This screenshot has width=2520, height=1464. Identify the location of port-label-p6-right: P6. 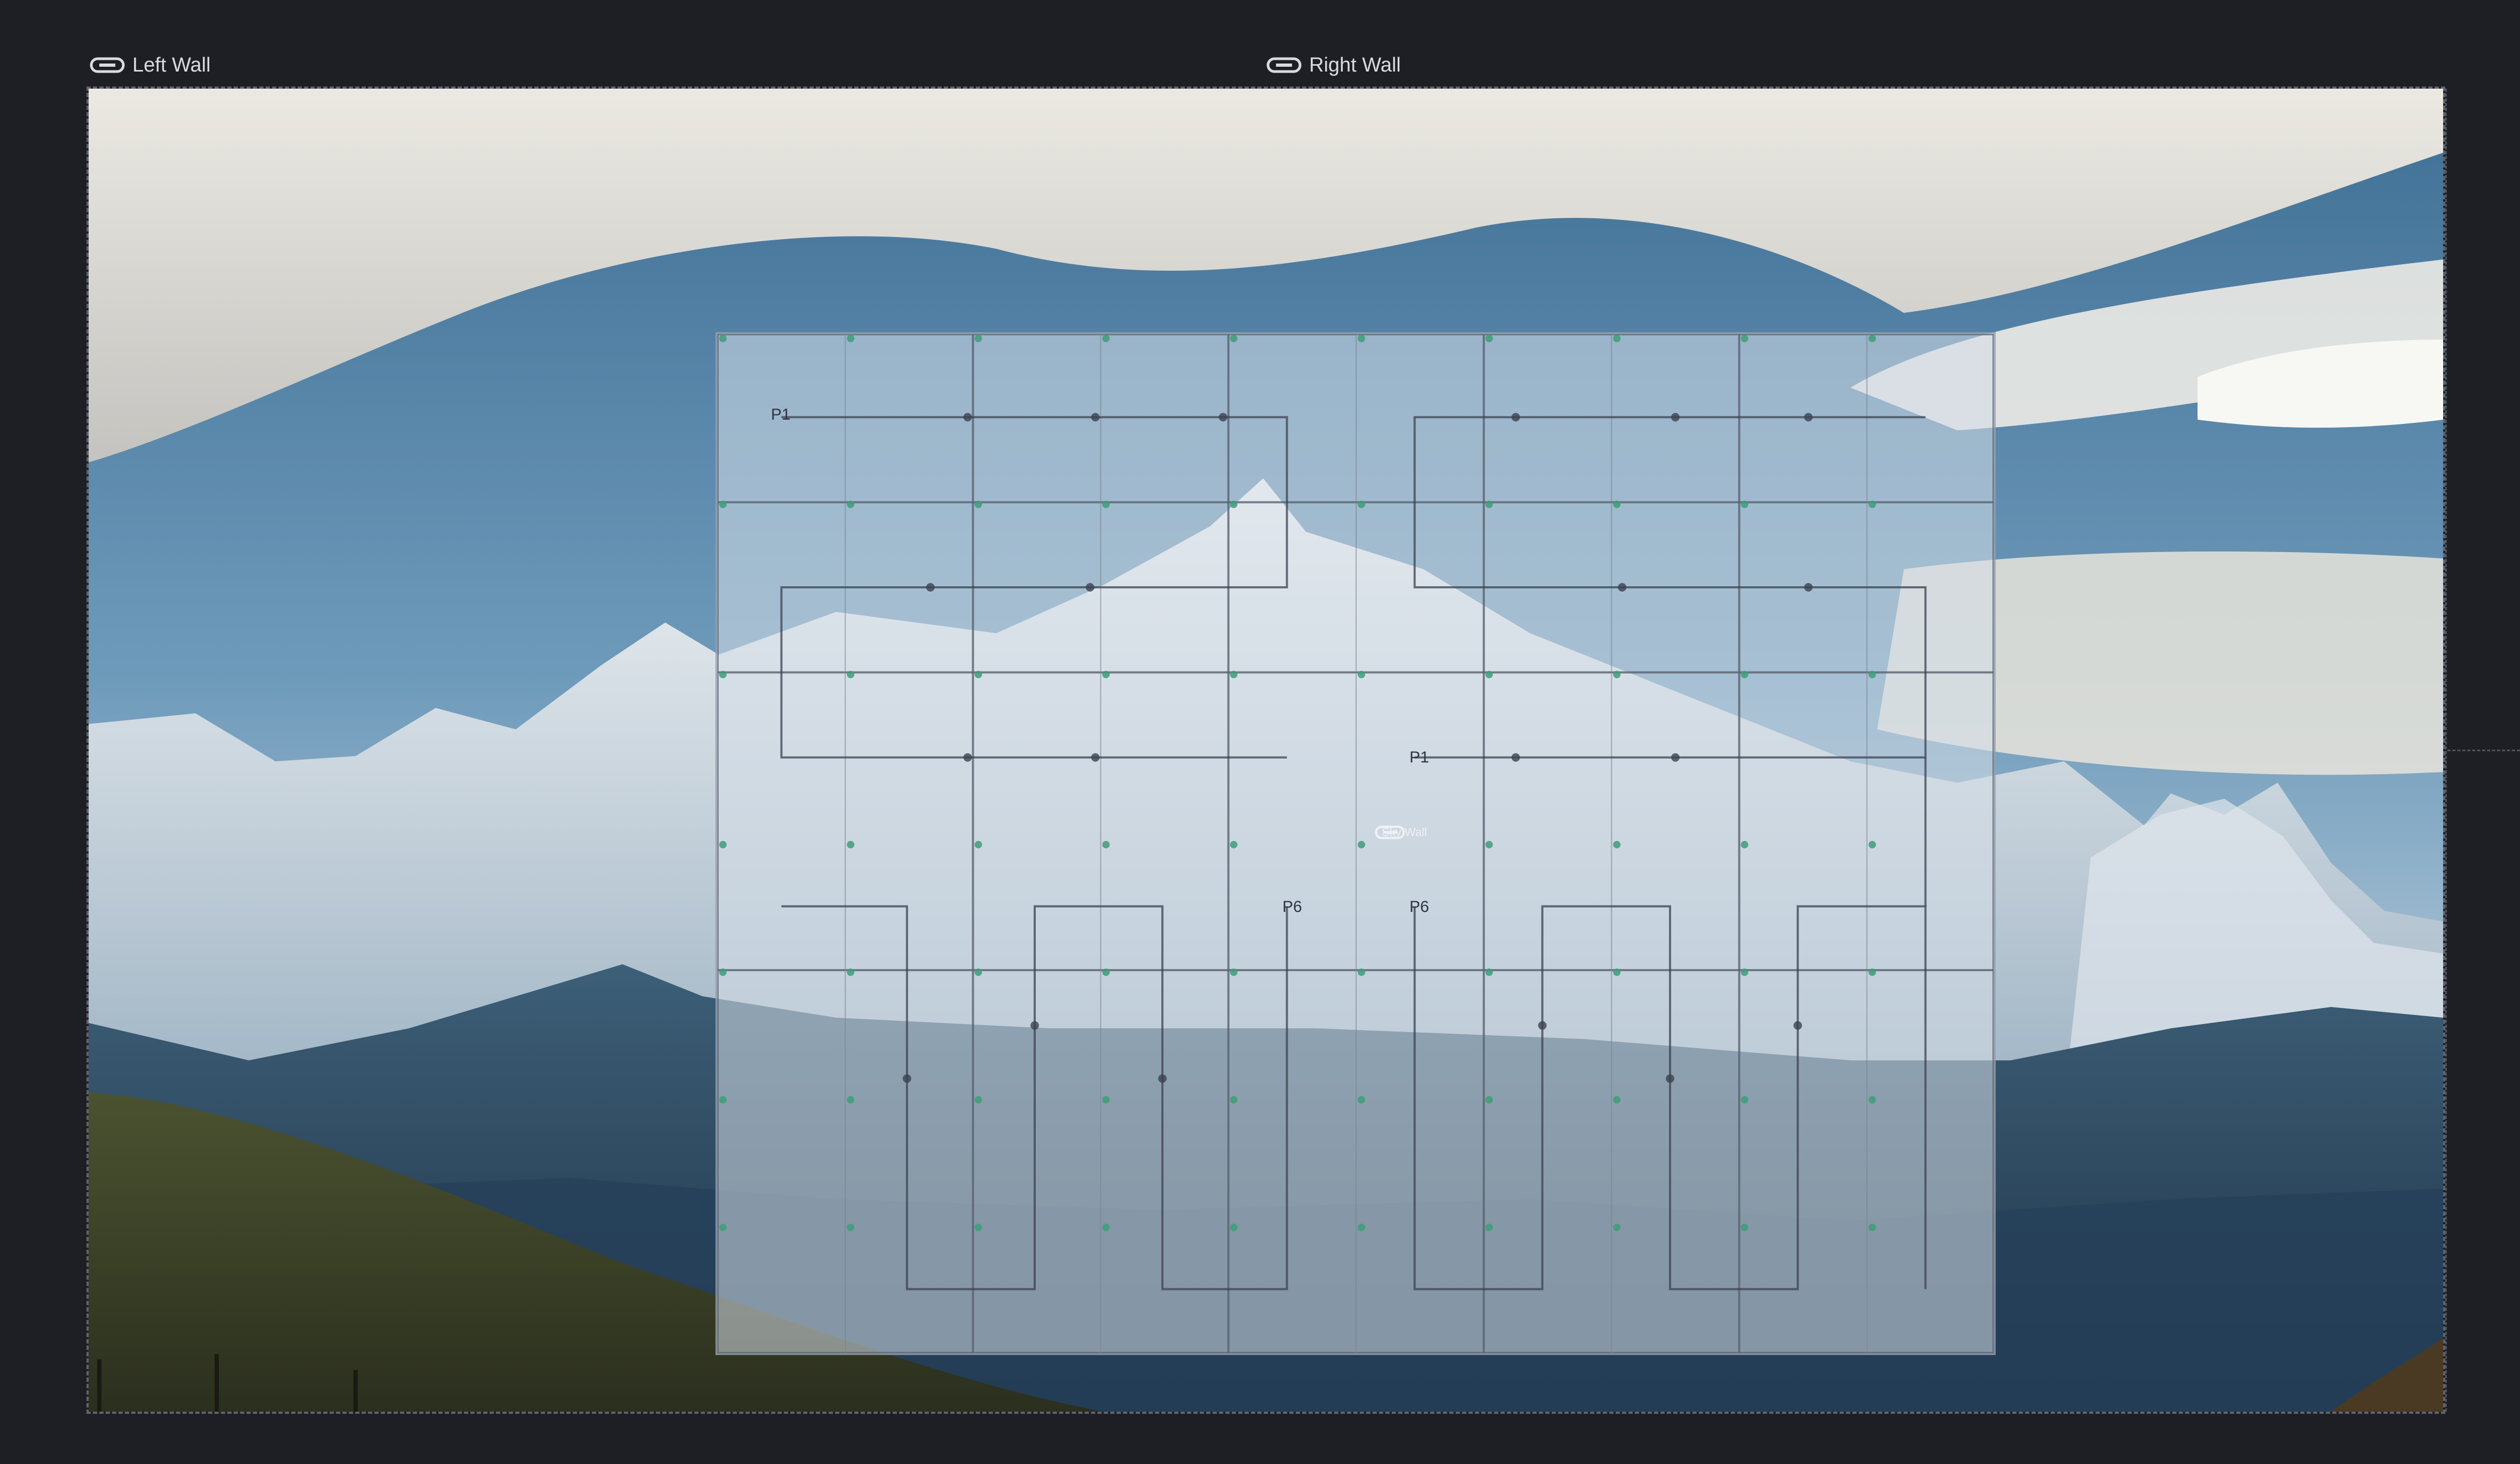
(1419, 907).